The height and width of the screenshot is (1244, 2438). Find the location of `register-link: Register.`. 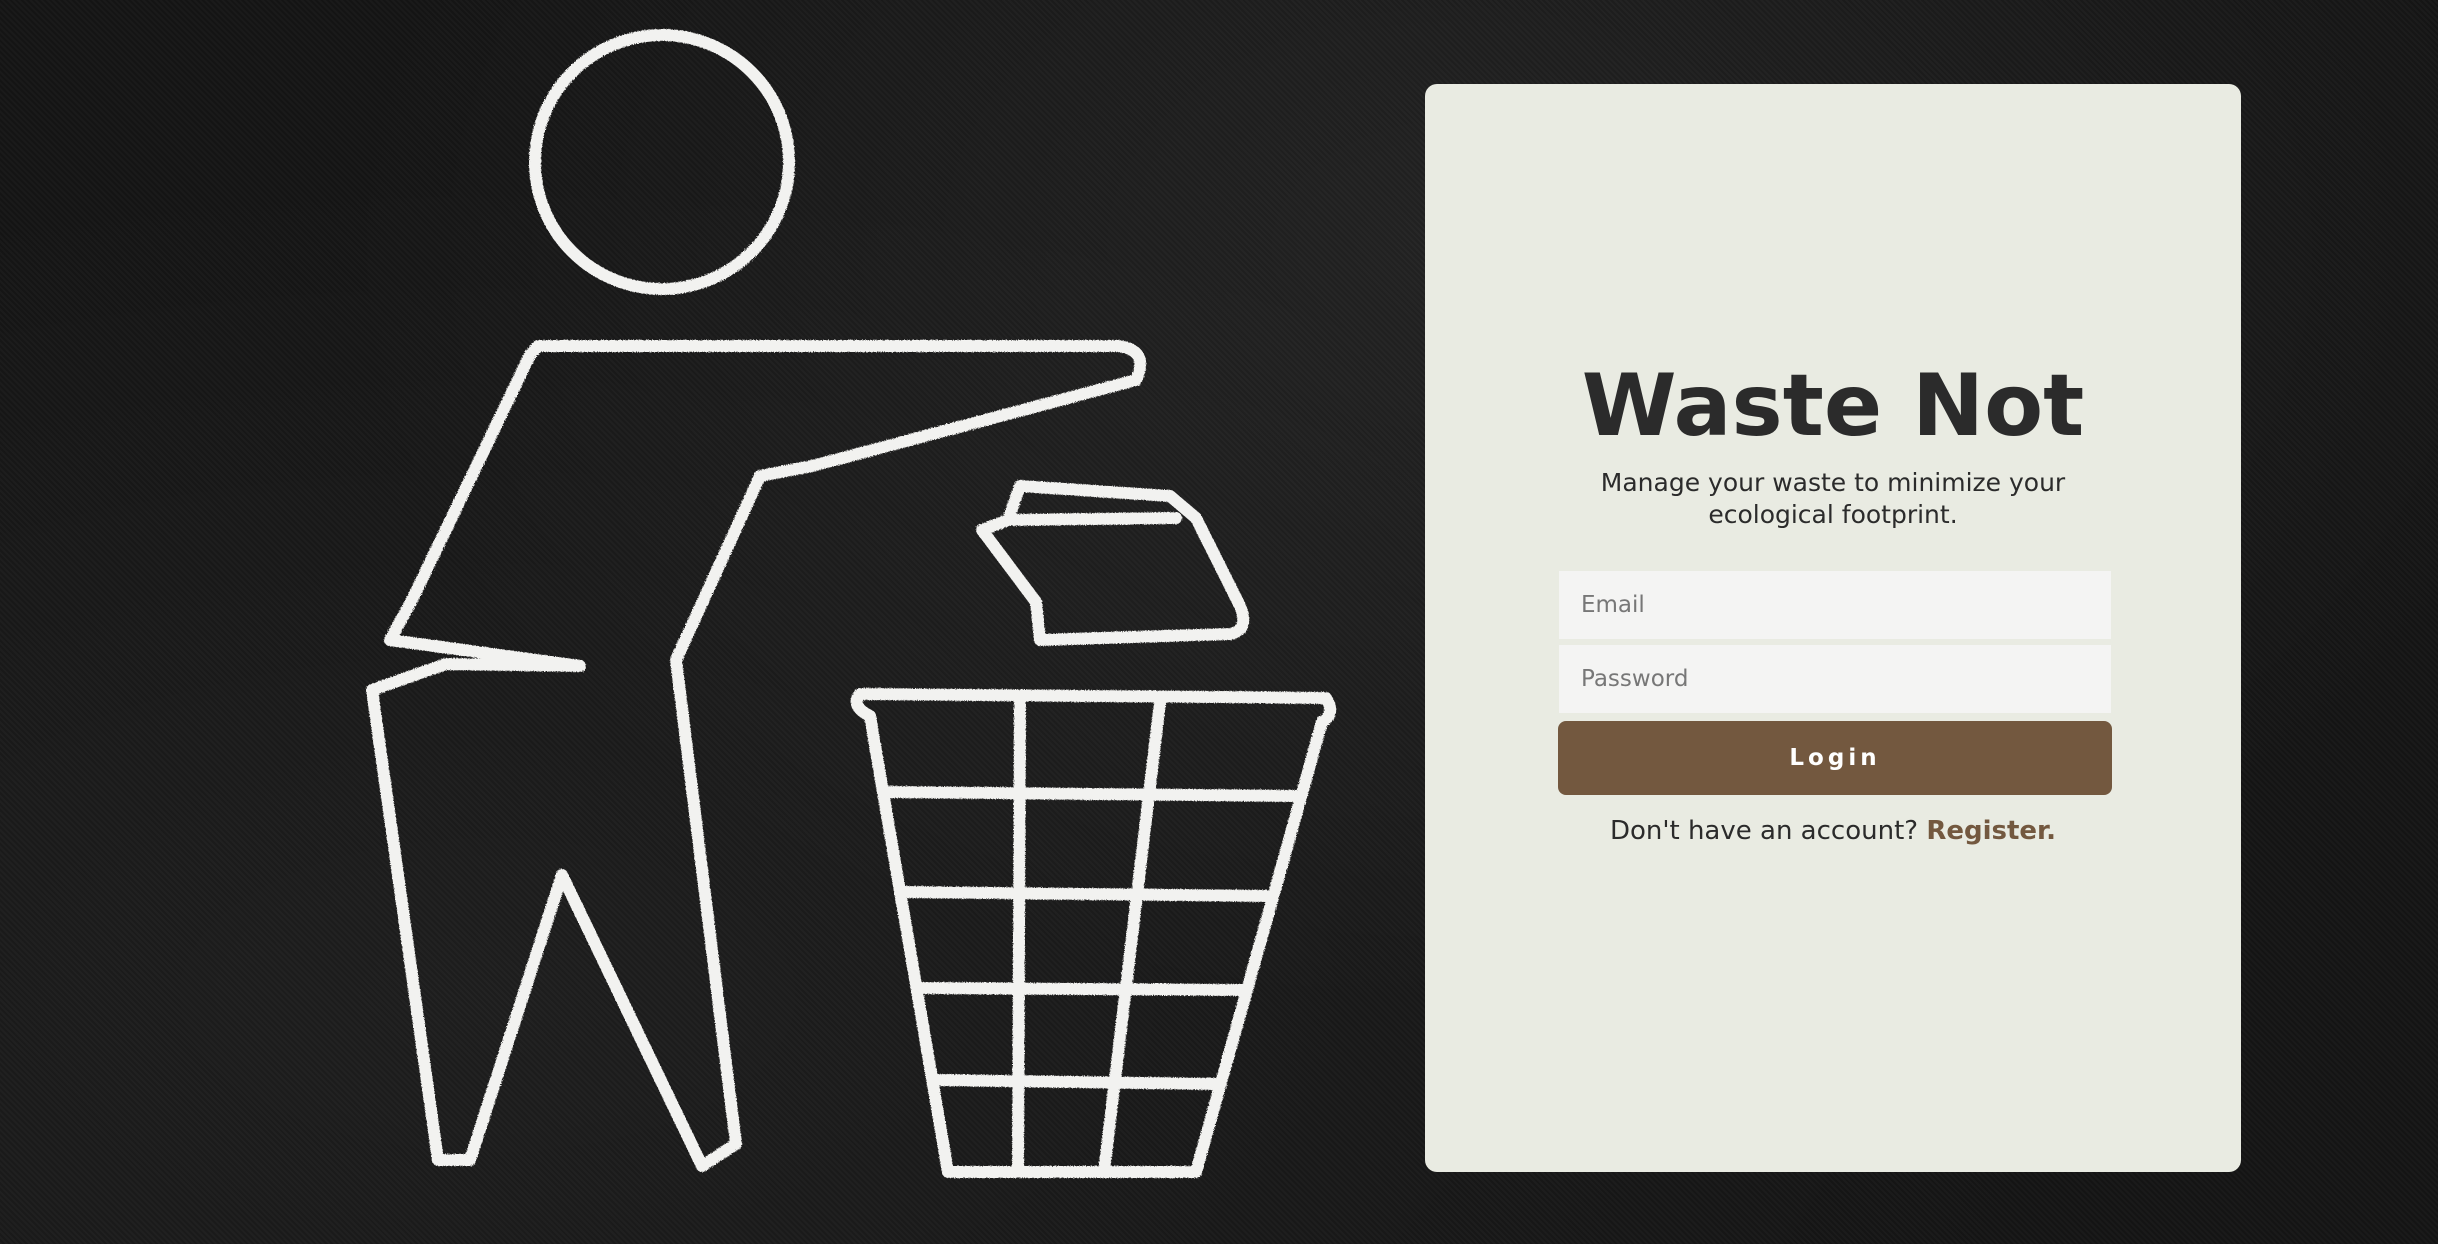

register-link: Register. is located at coordinates (1991, 831).